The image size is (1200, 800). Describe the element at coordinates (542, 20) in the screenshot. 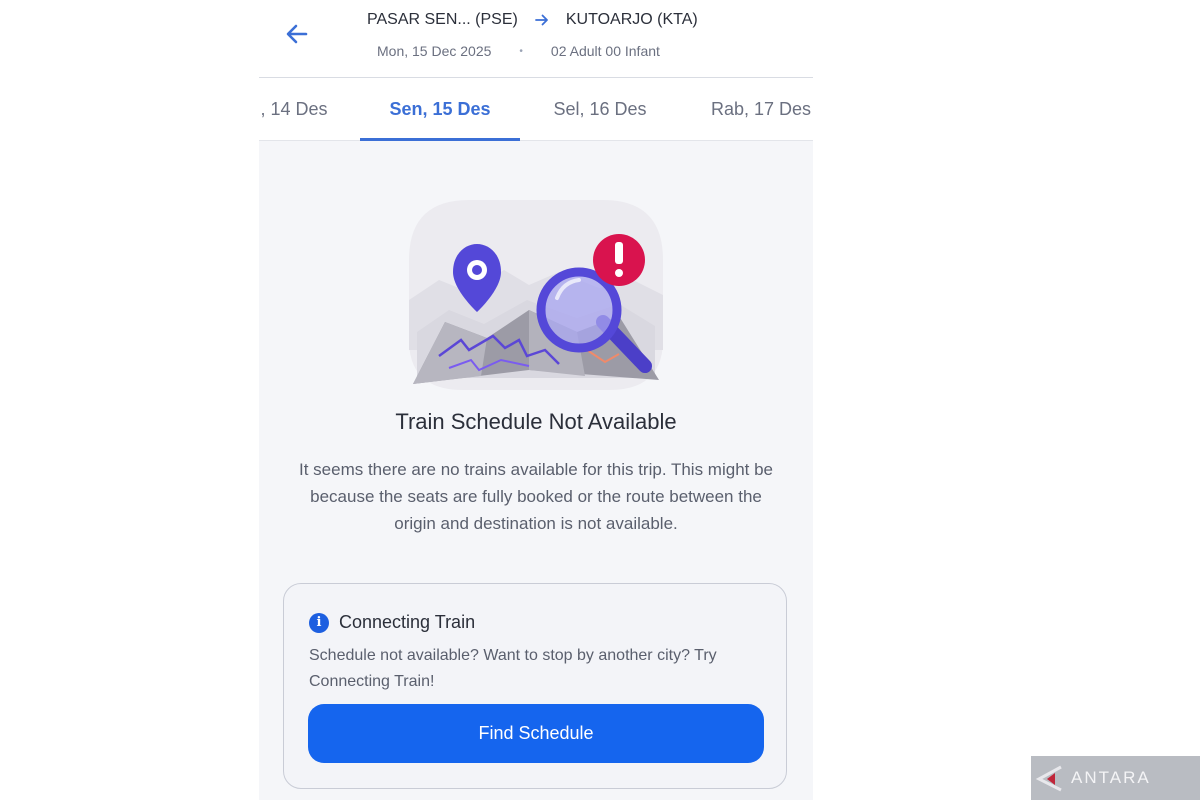

I see `route-arrow-icon` at that location.